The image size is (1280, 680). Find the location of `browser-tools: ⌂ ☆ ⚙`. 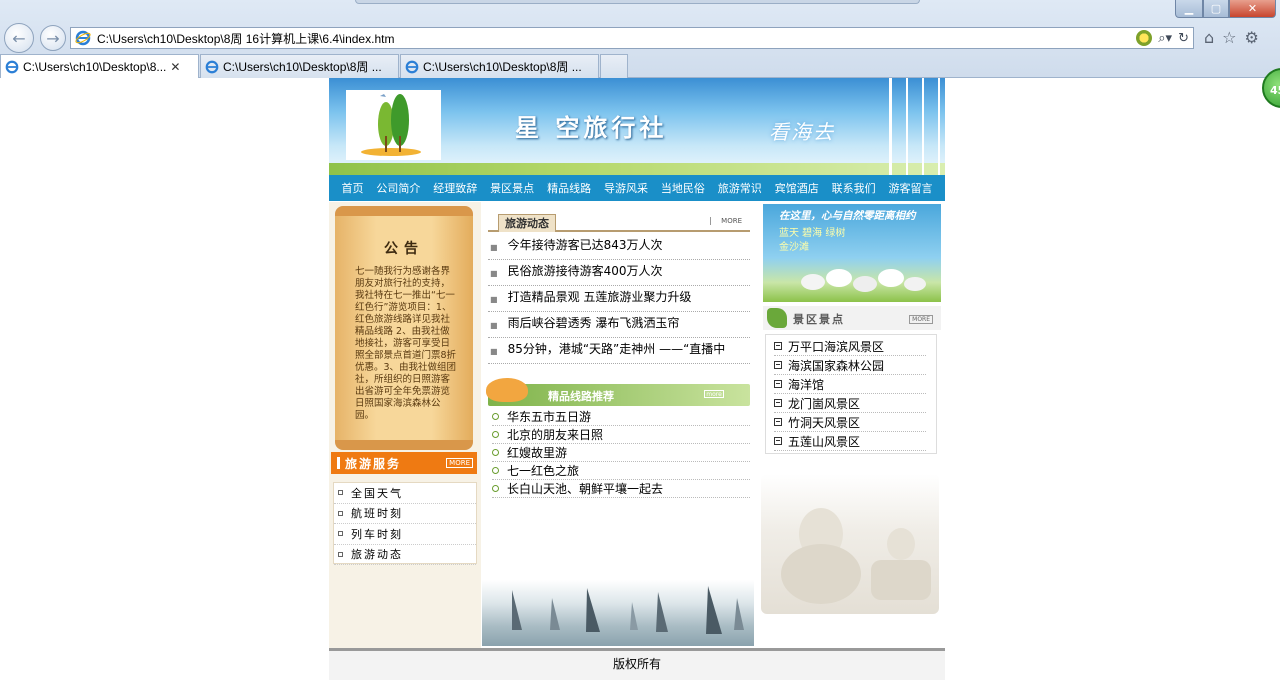

browser-tools: ⌂ ☆ ⚙ is located at coordinates (1231, 37).